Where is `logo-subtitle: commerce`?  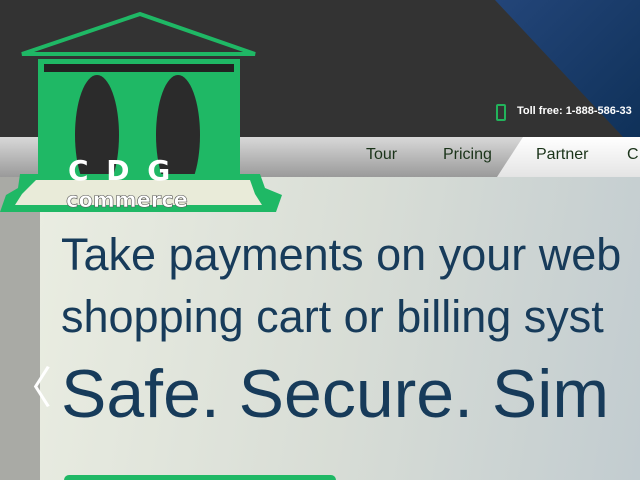 logo-subtitle: commerce is located at coordinates (127, 200).